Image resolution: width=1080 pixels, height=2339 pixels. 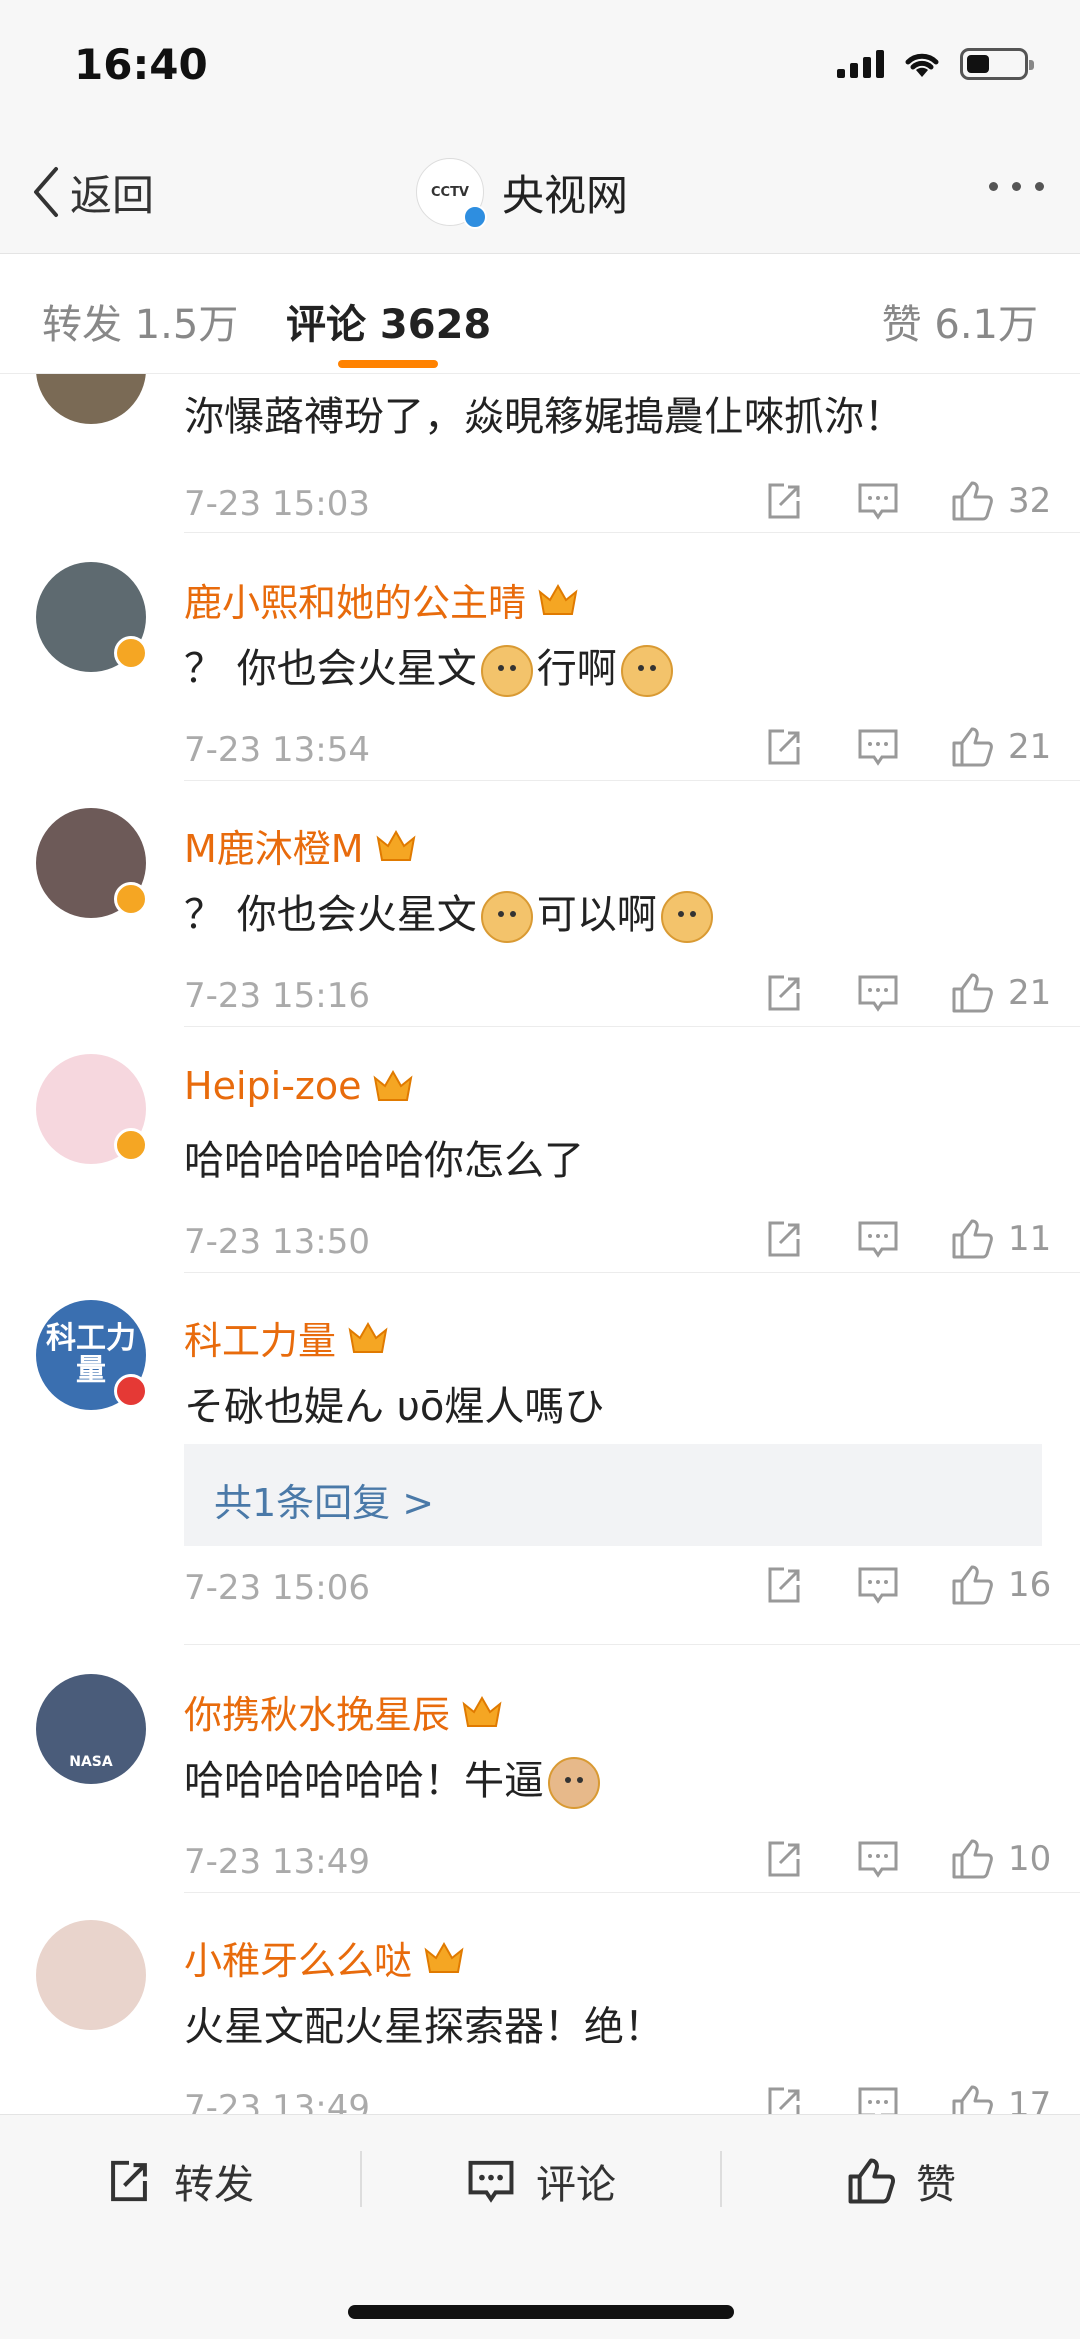 What do you see at coordinates (613, 1495) in the screenshot?
I see `reply-preview: 共1条回复 >` at bounding box center [613, 1495].